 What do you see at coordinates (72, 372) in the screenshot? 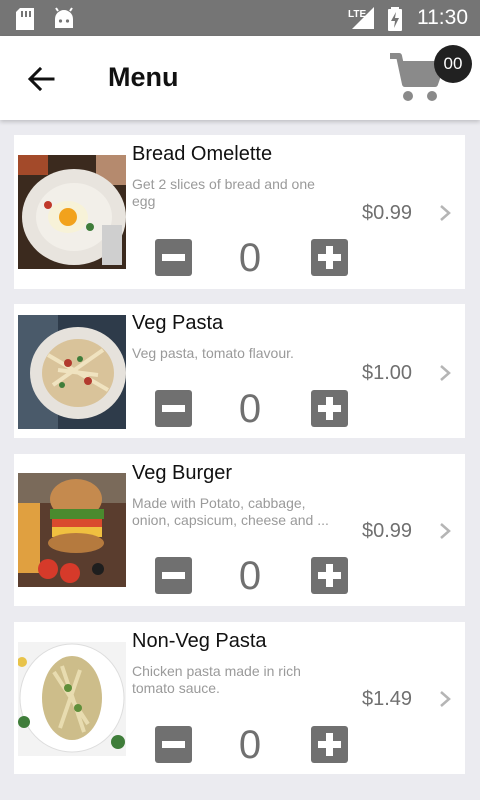
I see `veg-pasta-photo` at bounding box center [72, 372].